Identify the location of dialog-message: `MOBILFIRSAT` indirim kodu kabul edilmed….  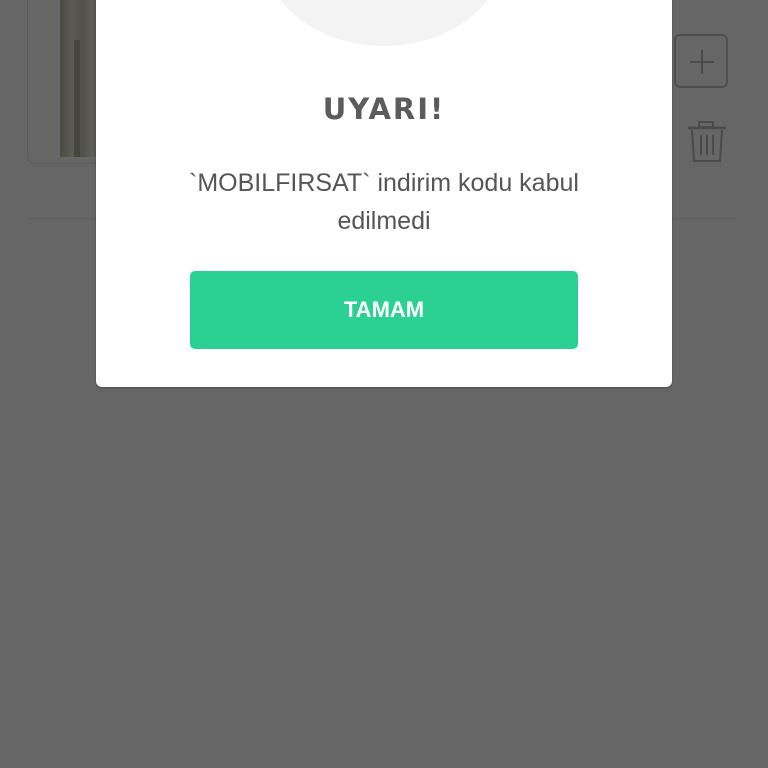
(384, 202).